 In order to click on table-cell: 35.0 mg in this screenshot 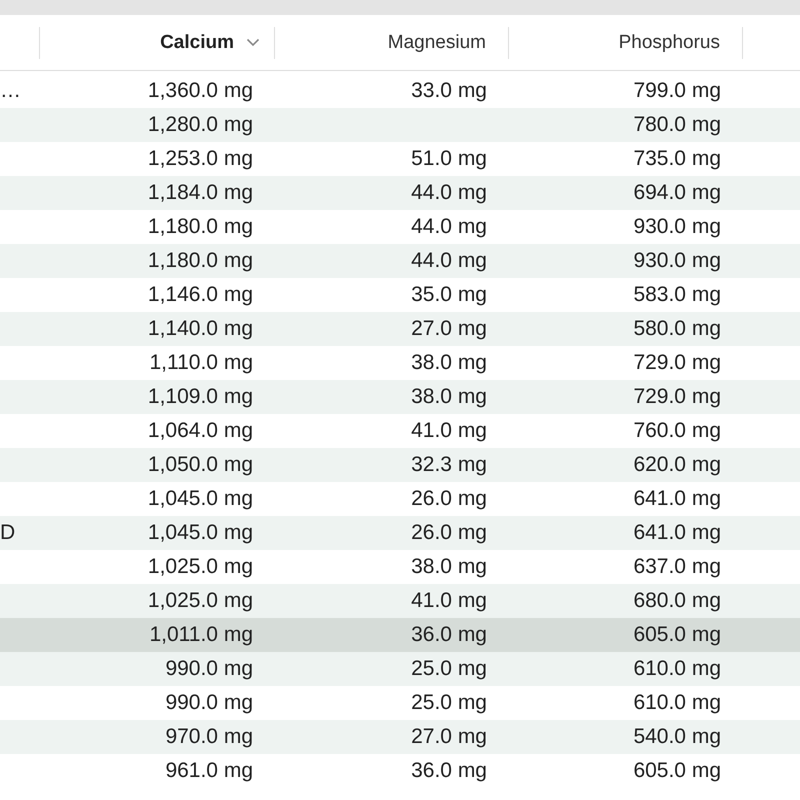, I will do `click(449, 294)`.